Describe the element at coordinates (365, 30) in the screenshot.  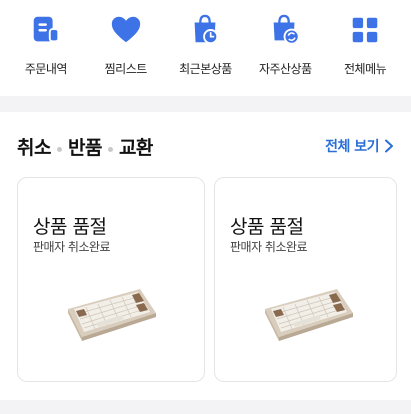
I see `grid-menu-icon` at that location.